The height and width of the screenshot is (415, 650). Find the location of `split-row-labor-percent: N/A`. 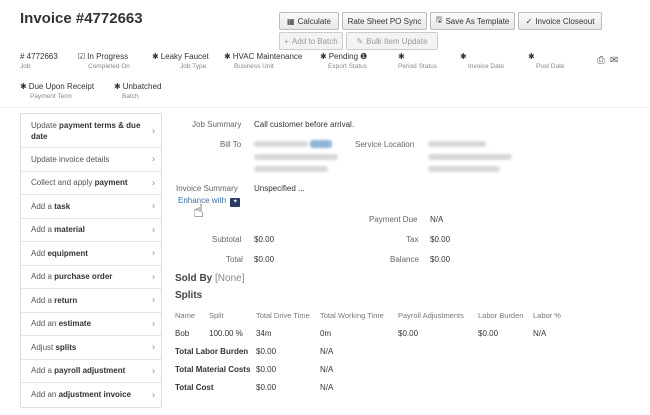

split-row-labor-percent: N/A is located at coordinates (540, 333).